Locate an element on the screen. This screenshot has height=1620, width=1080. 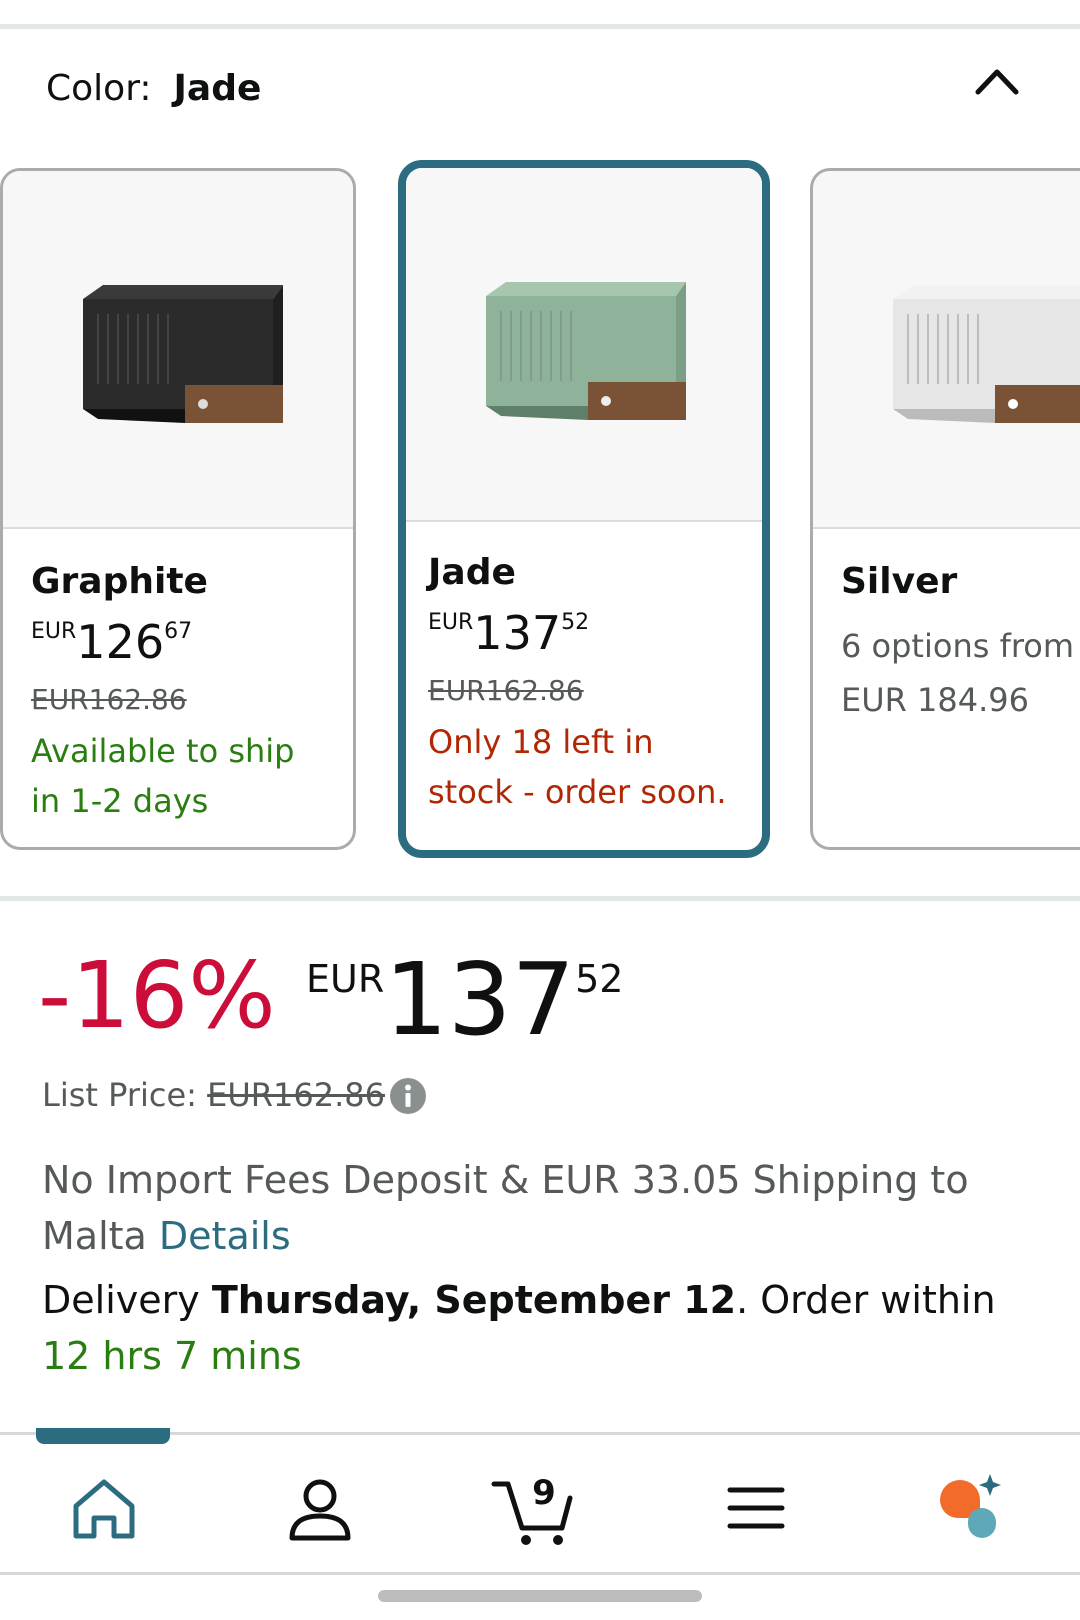
cart-icon: 9 is located at coordinates (538, 1508).